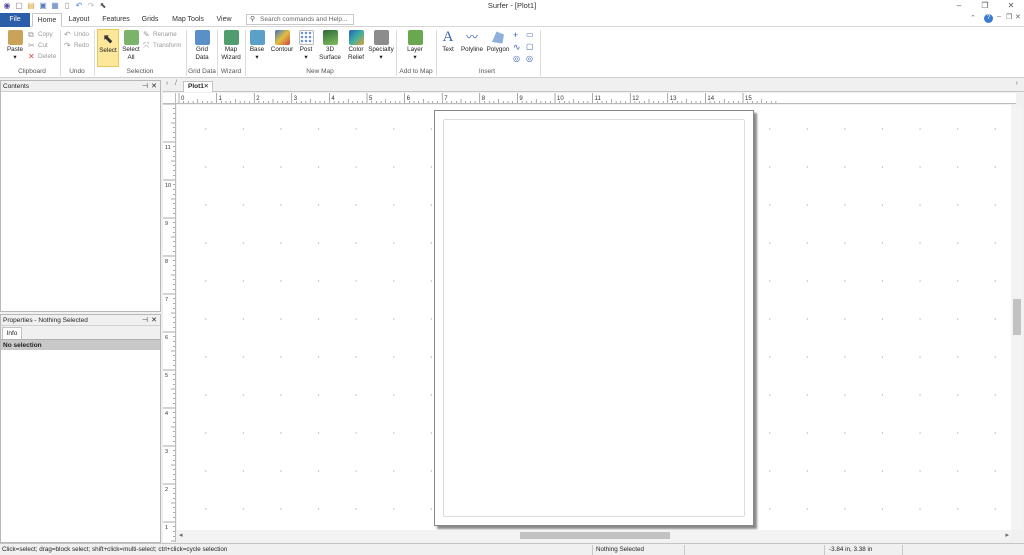 Image resolution: width=1024 pixels, height=555 pixels. What do you see at coordinates (80, 86) in the screenshot?
I see `contents-header: Contents ⊣ ✕` at bounding box center [80, 86].